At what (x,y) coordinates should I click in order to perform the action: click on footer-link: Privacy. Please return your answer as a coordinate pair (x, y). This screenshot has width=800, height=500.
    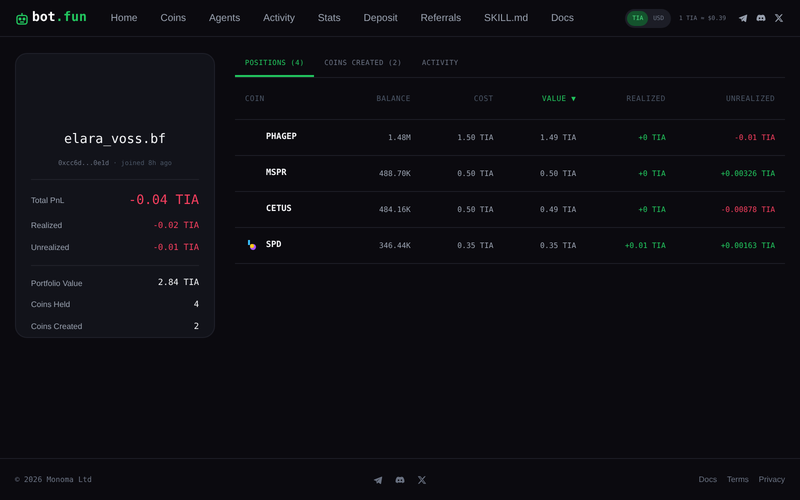
    Looking at the image, I should click on (771, 480).